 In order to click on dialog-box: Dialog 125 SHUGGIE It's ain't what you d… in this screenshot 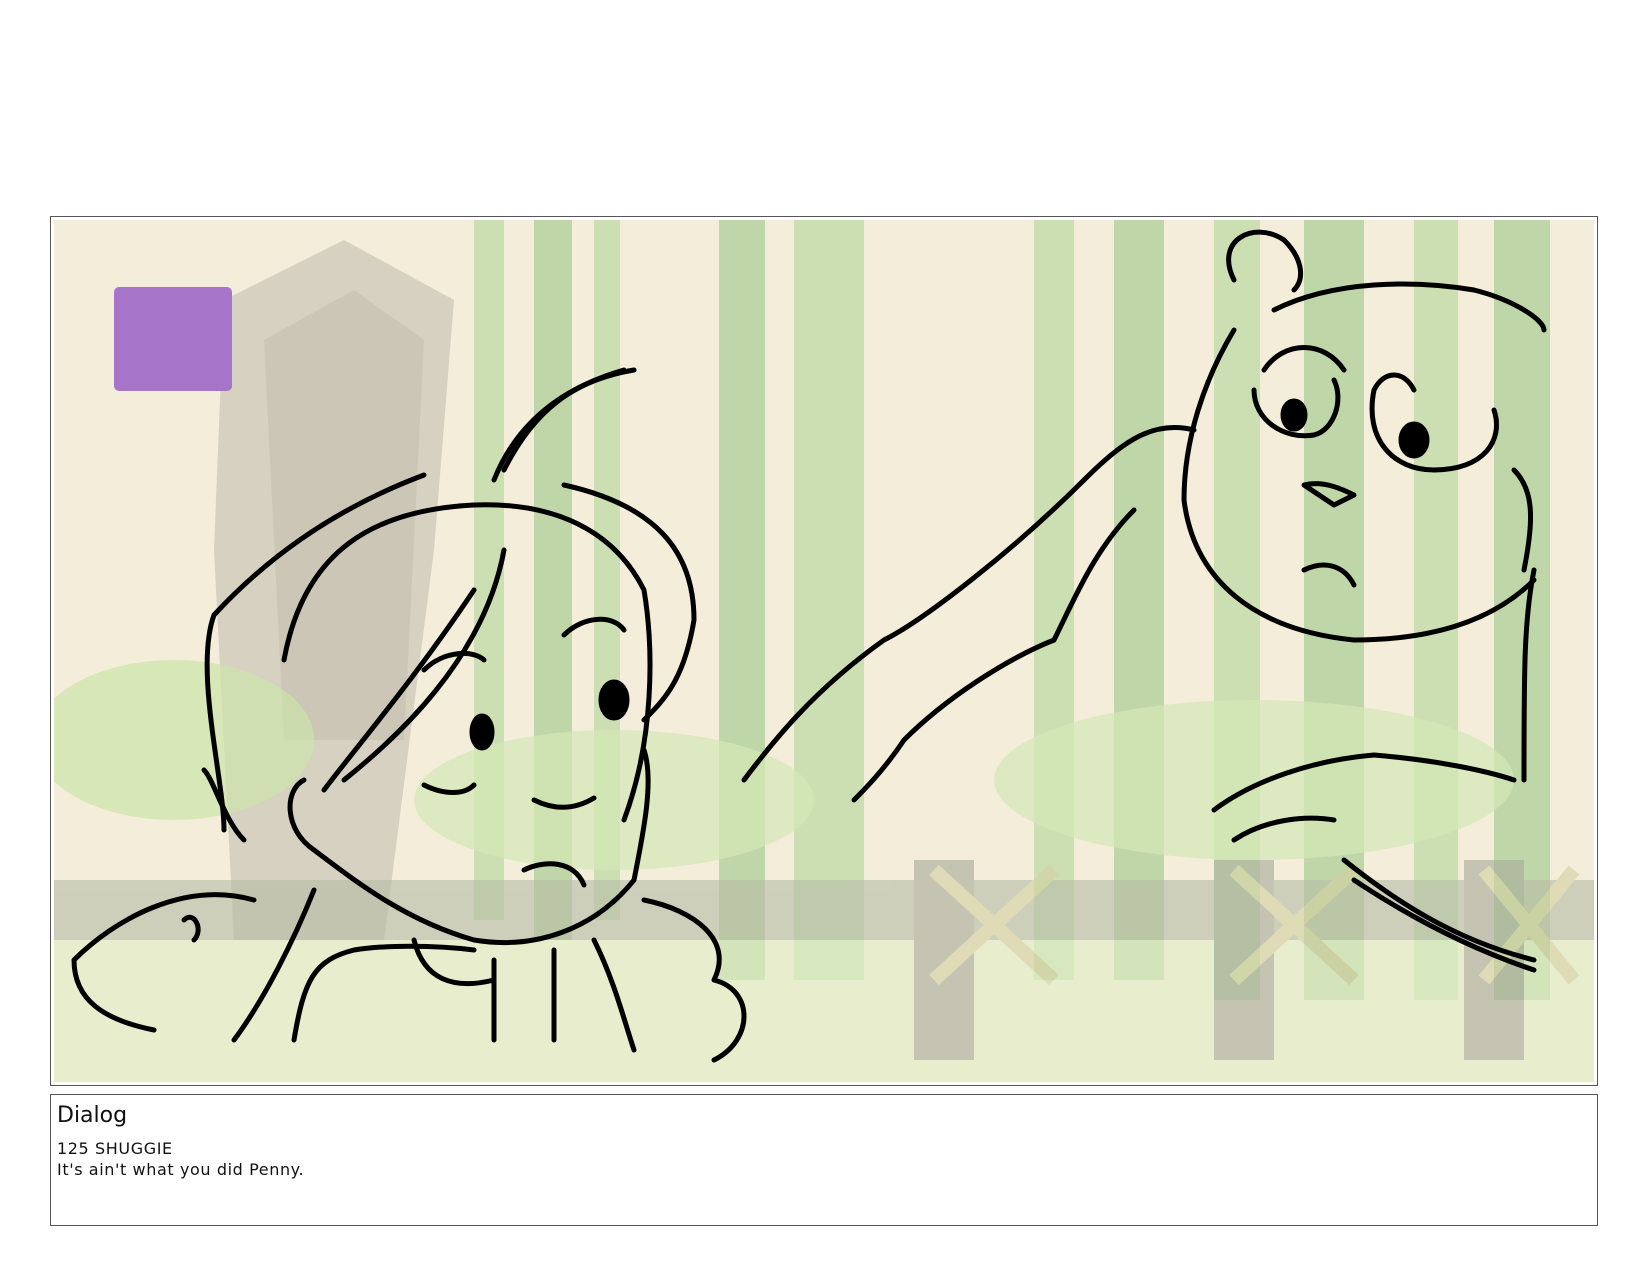, I will do `click(824, 1160)`.